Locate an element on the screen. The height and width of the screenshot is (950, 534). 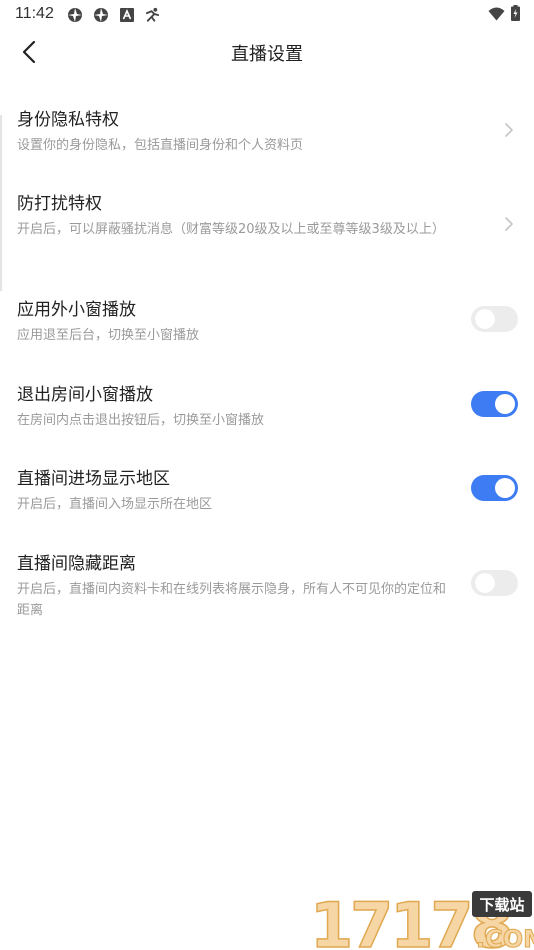
setting-title: 退出房间小窗播放 is located at coordinates (85, 395).